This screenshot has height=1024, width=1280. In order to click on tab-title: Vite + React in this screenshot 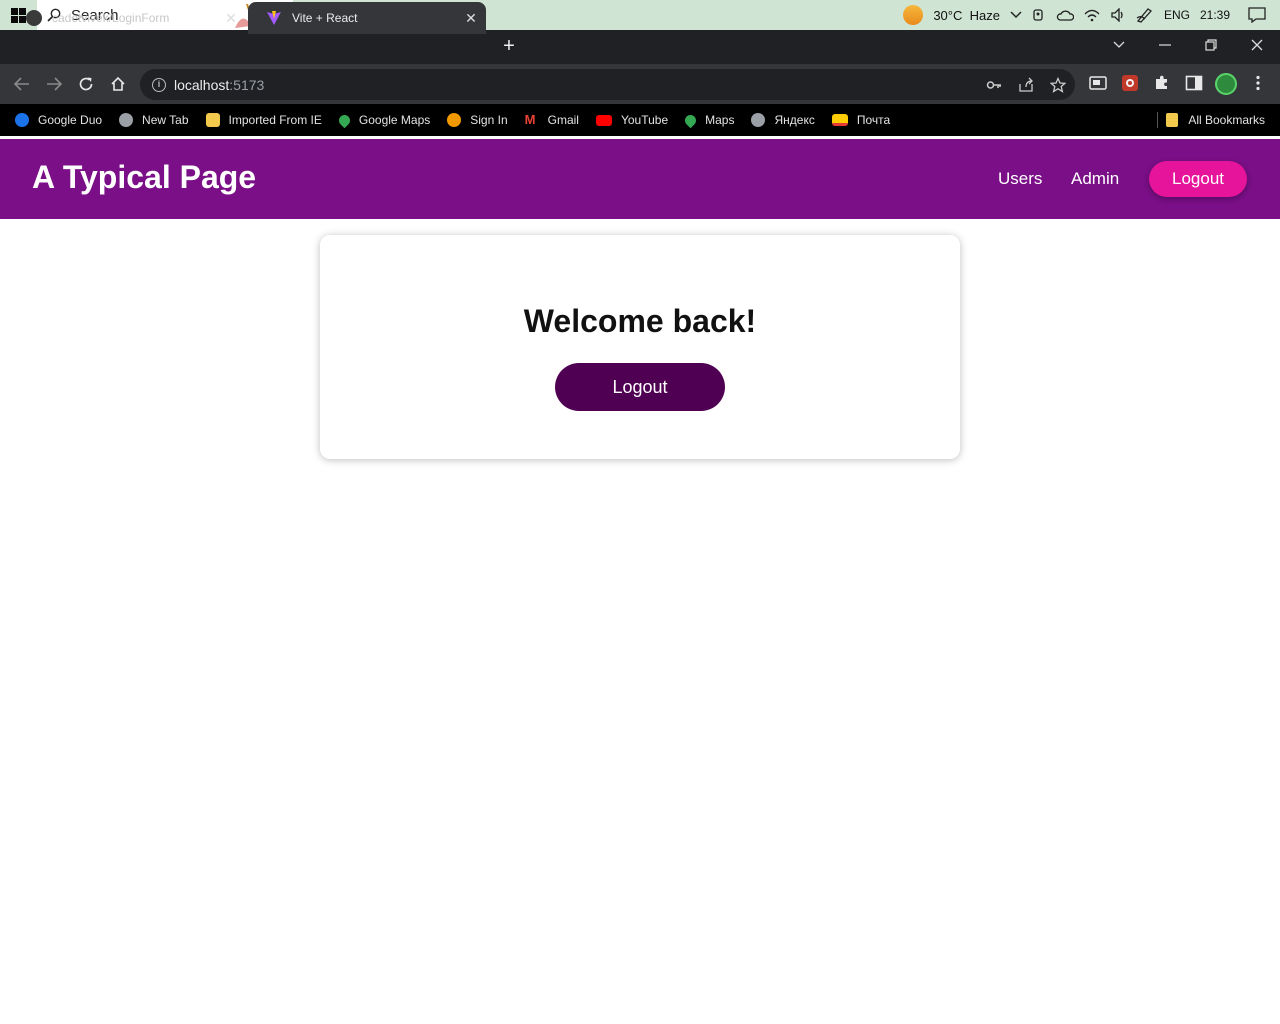, I will do `click(325, 18)`.